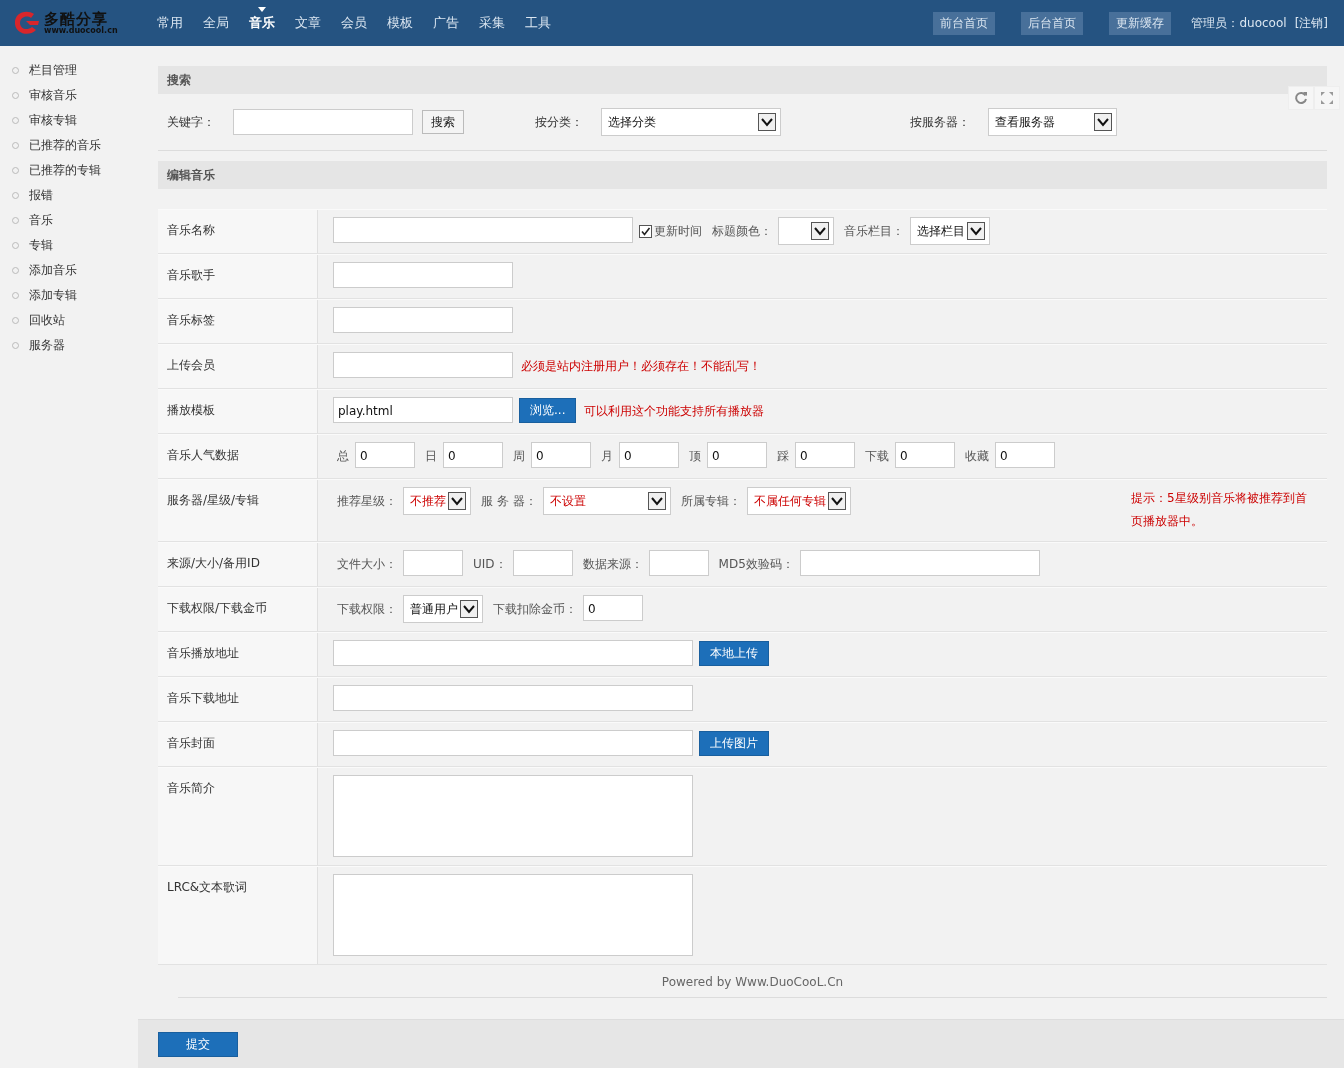 This screenshot has height=1068, width=1344. What do you see at coordinates (695, 456) in the screenshot?
I see `field-label: 顶` at bounding box center [695, 456].